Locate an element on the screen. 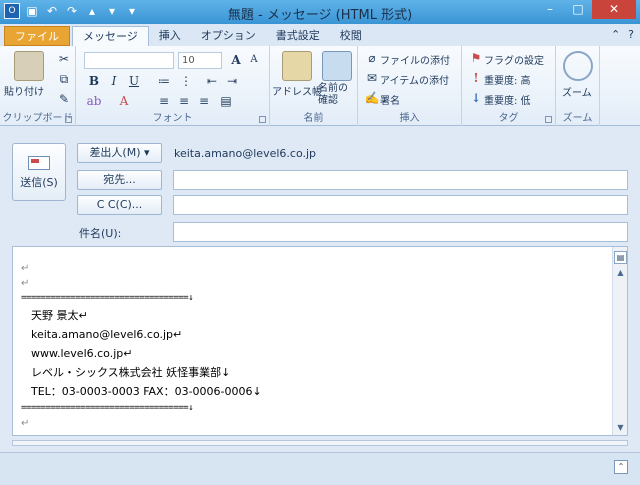  flag-button: フラグの設定 is located at coordinates (514, 59).